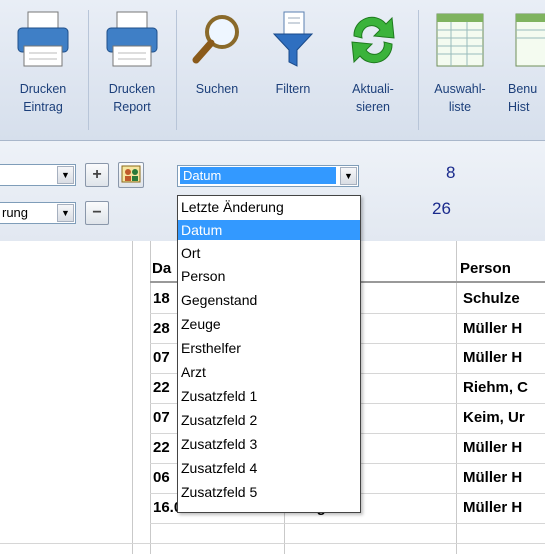  Describe the element at coordinates (496, 387) in the screenshot. I see `row-person: Riehm, C` at that location.